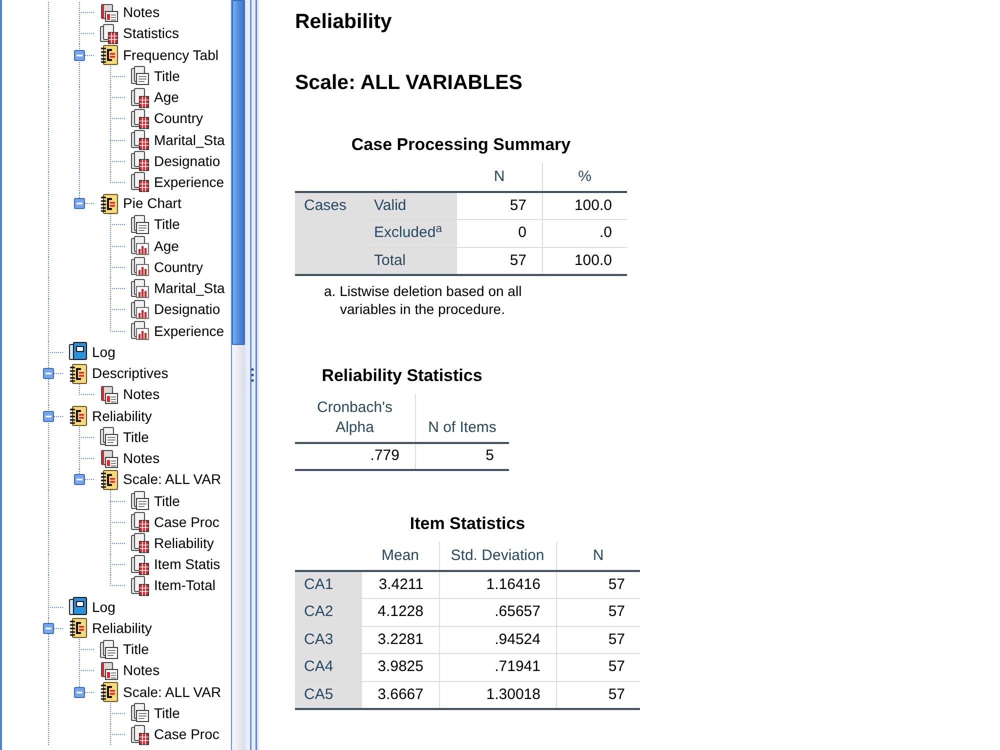  I want to click on scrollbar-thumb, so click(238, 172).